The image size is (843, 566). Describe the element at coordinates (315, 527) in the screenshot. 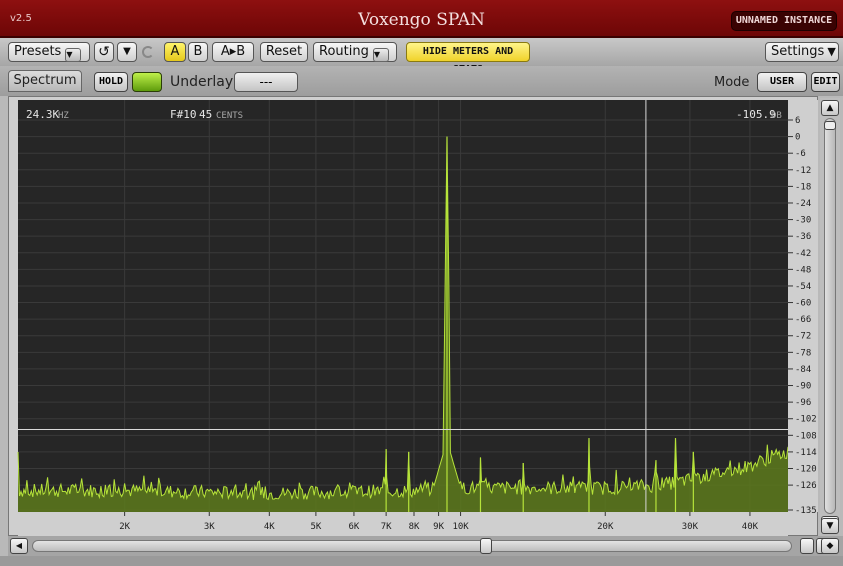

I see `x-tick-label: 5K` at that location.